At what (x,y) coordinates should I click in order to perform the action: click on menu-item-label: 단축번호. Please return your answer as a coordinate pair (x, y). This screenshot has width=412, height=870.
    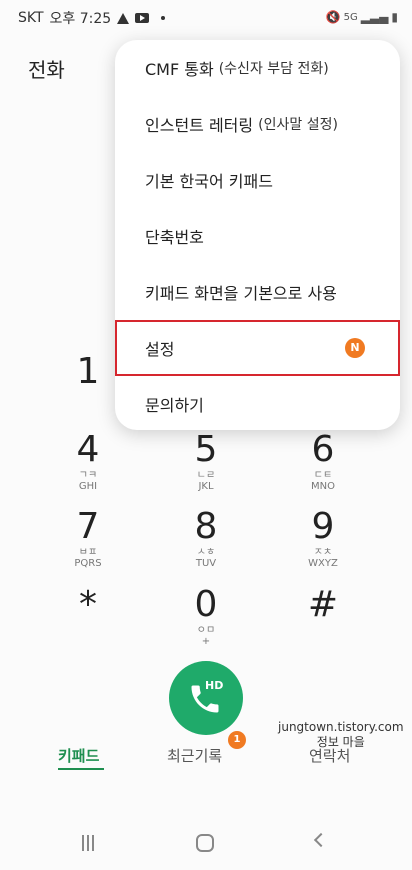
    Looking at the image, I should click on (174, 237).